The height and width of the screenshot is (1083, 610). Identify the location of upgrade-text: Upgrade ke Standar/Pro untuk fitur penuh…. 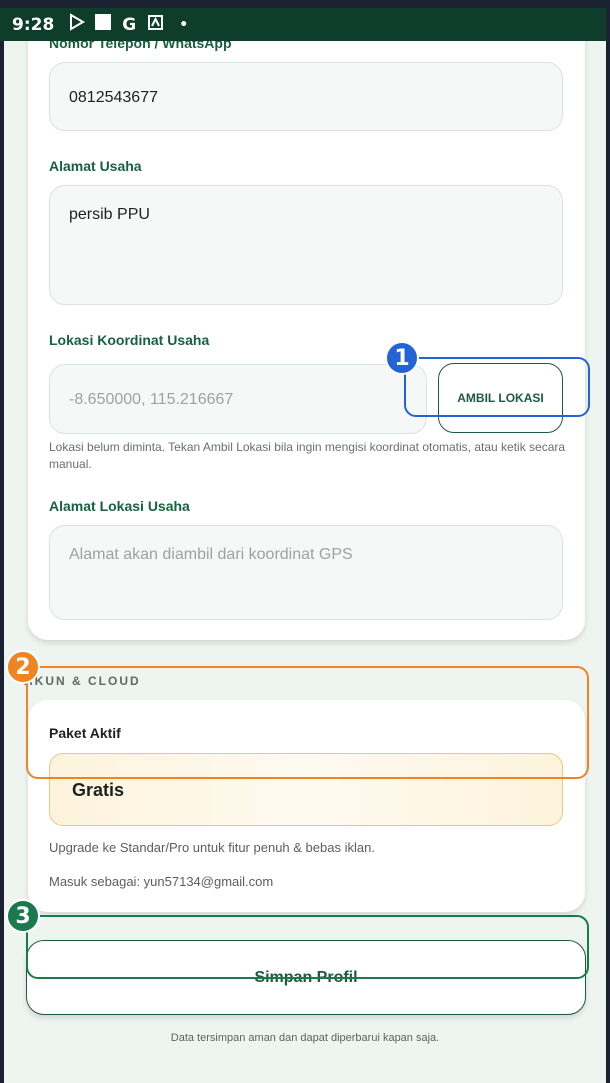
(212, 847).